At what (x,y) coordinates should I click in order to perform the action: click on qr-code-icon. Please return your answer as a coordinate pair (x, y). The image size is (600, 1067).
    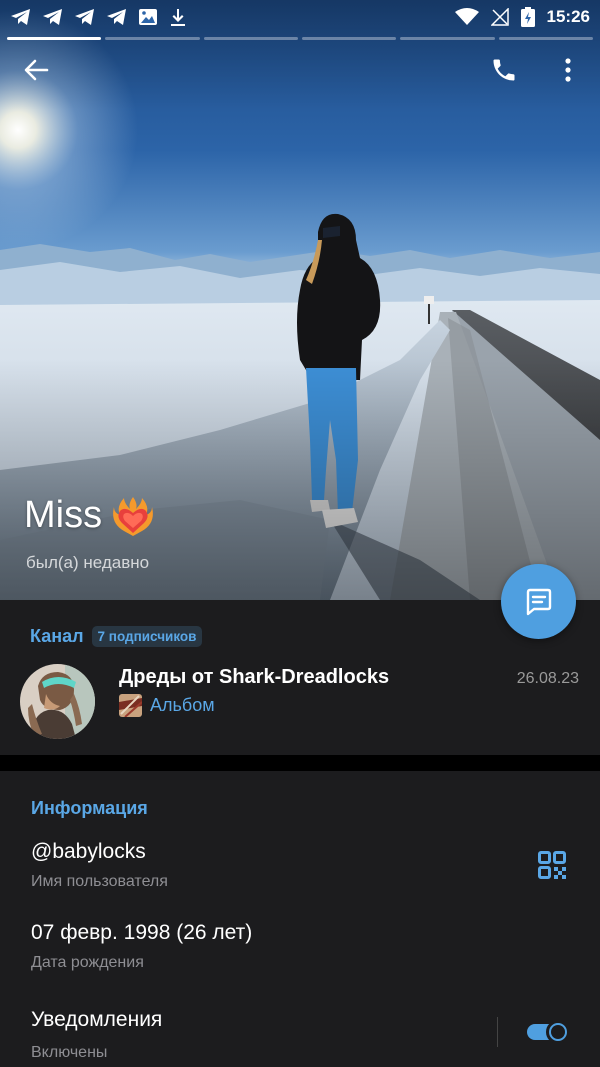
    Looking at the image, I should click on (552, 865).